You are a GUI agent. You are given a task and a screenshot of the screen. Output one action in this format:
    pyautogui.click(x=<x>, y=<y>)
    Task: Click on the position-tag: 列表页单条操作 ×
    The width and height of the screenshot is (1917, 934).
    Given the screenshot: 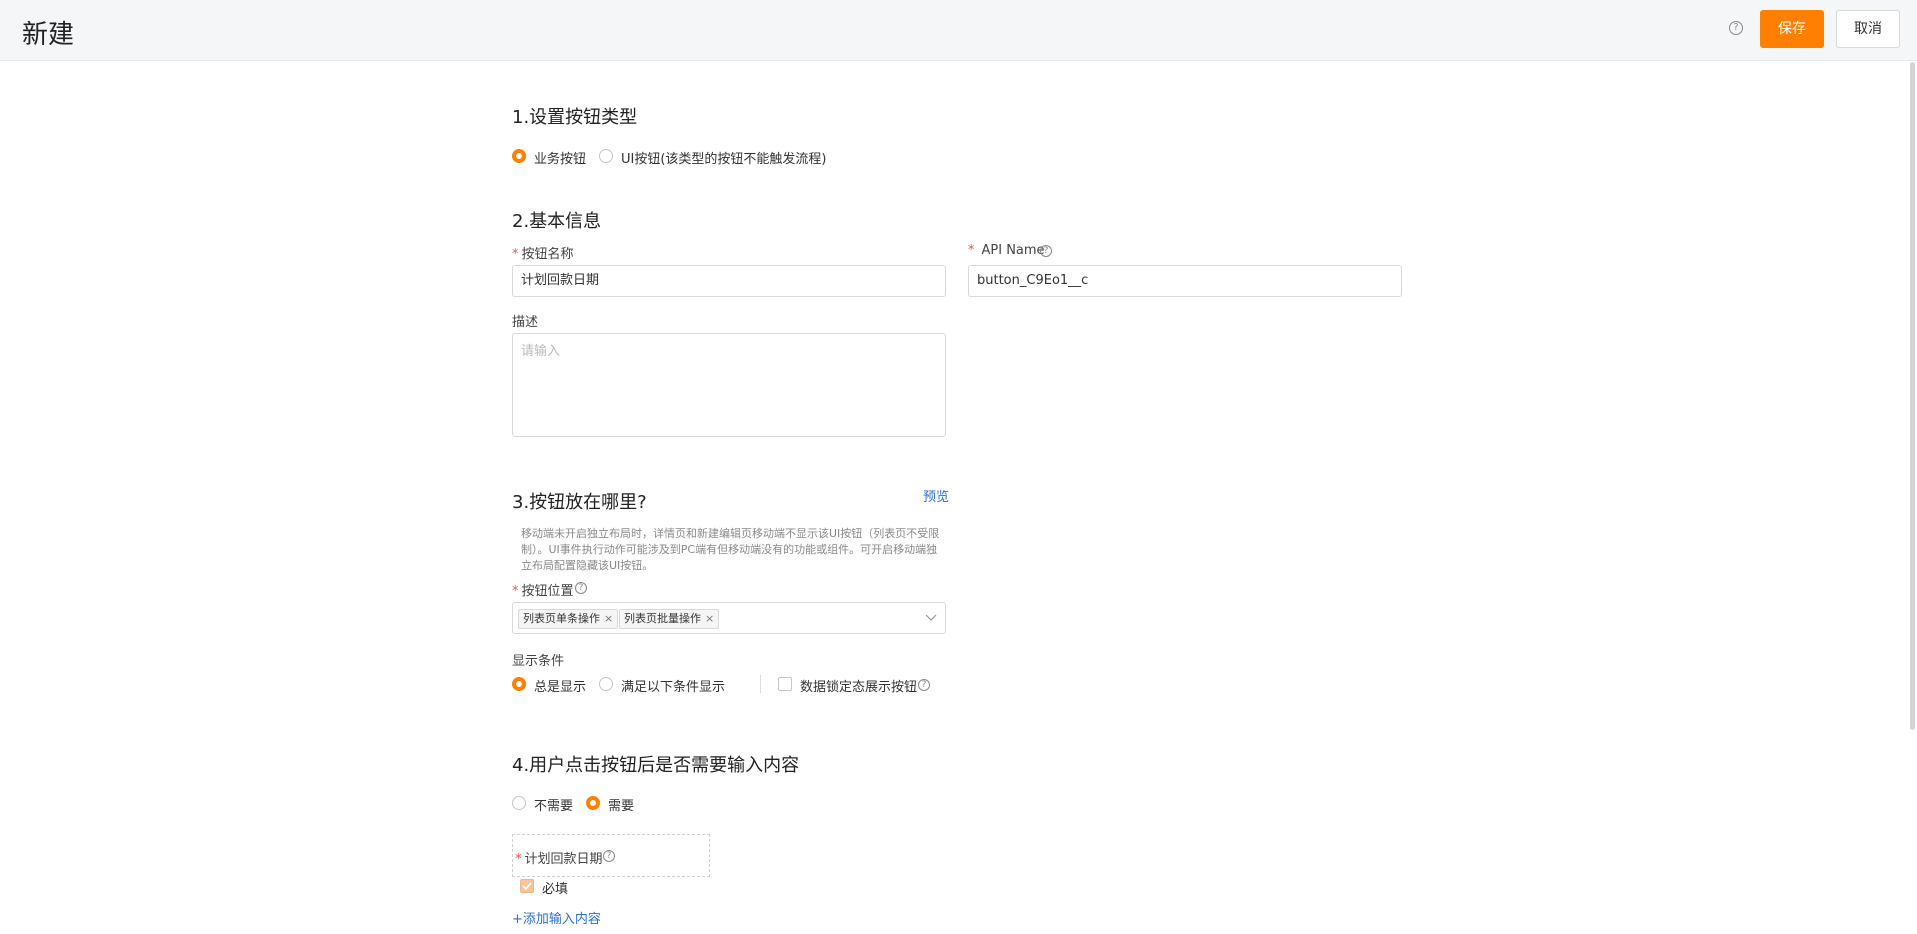 What is the action you would take?
    pyautogui.click(x=568, y=619)
    